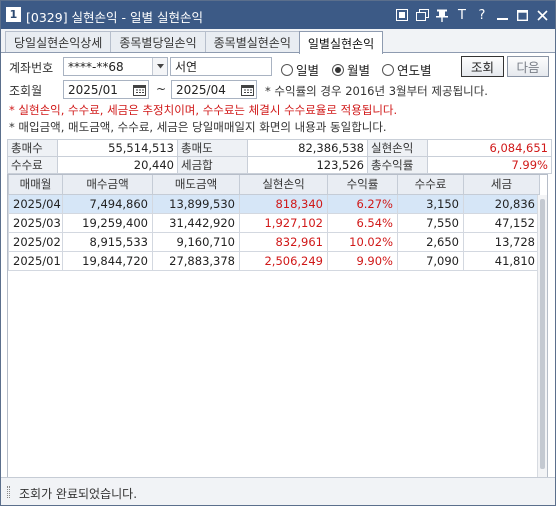  Describe the element at coordinates (283, 203) in the screenshot. I see `cell-realized-pnl: 818,340` at that location.